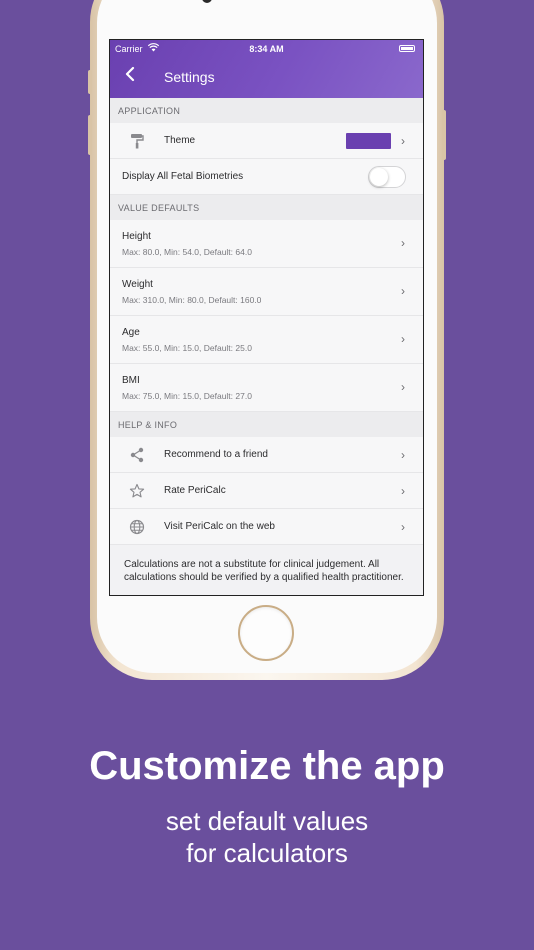 The height and width of the screenshot is (950, 534). I want to click on value-default-title: Height, so click(136, 236).